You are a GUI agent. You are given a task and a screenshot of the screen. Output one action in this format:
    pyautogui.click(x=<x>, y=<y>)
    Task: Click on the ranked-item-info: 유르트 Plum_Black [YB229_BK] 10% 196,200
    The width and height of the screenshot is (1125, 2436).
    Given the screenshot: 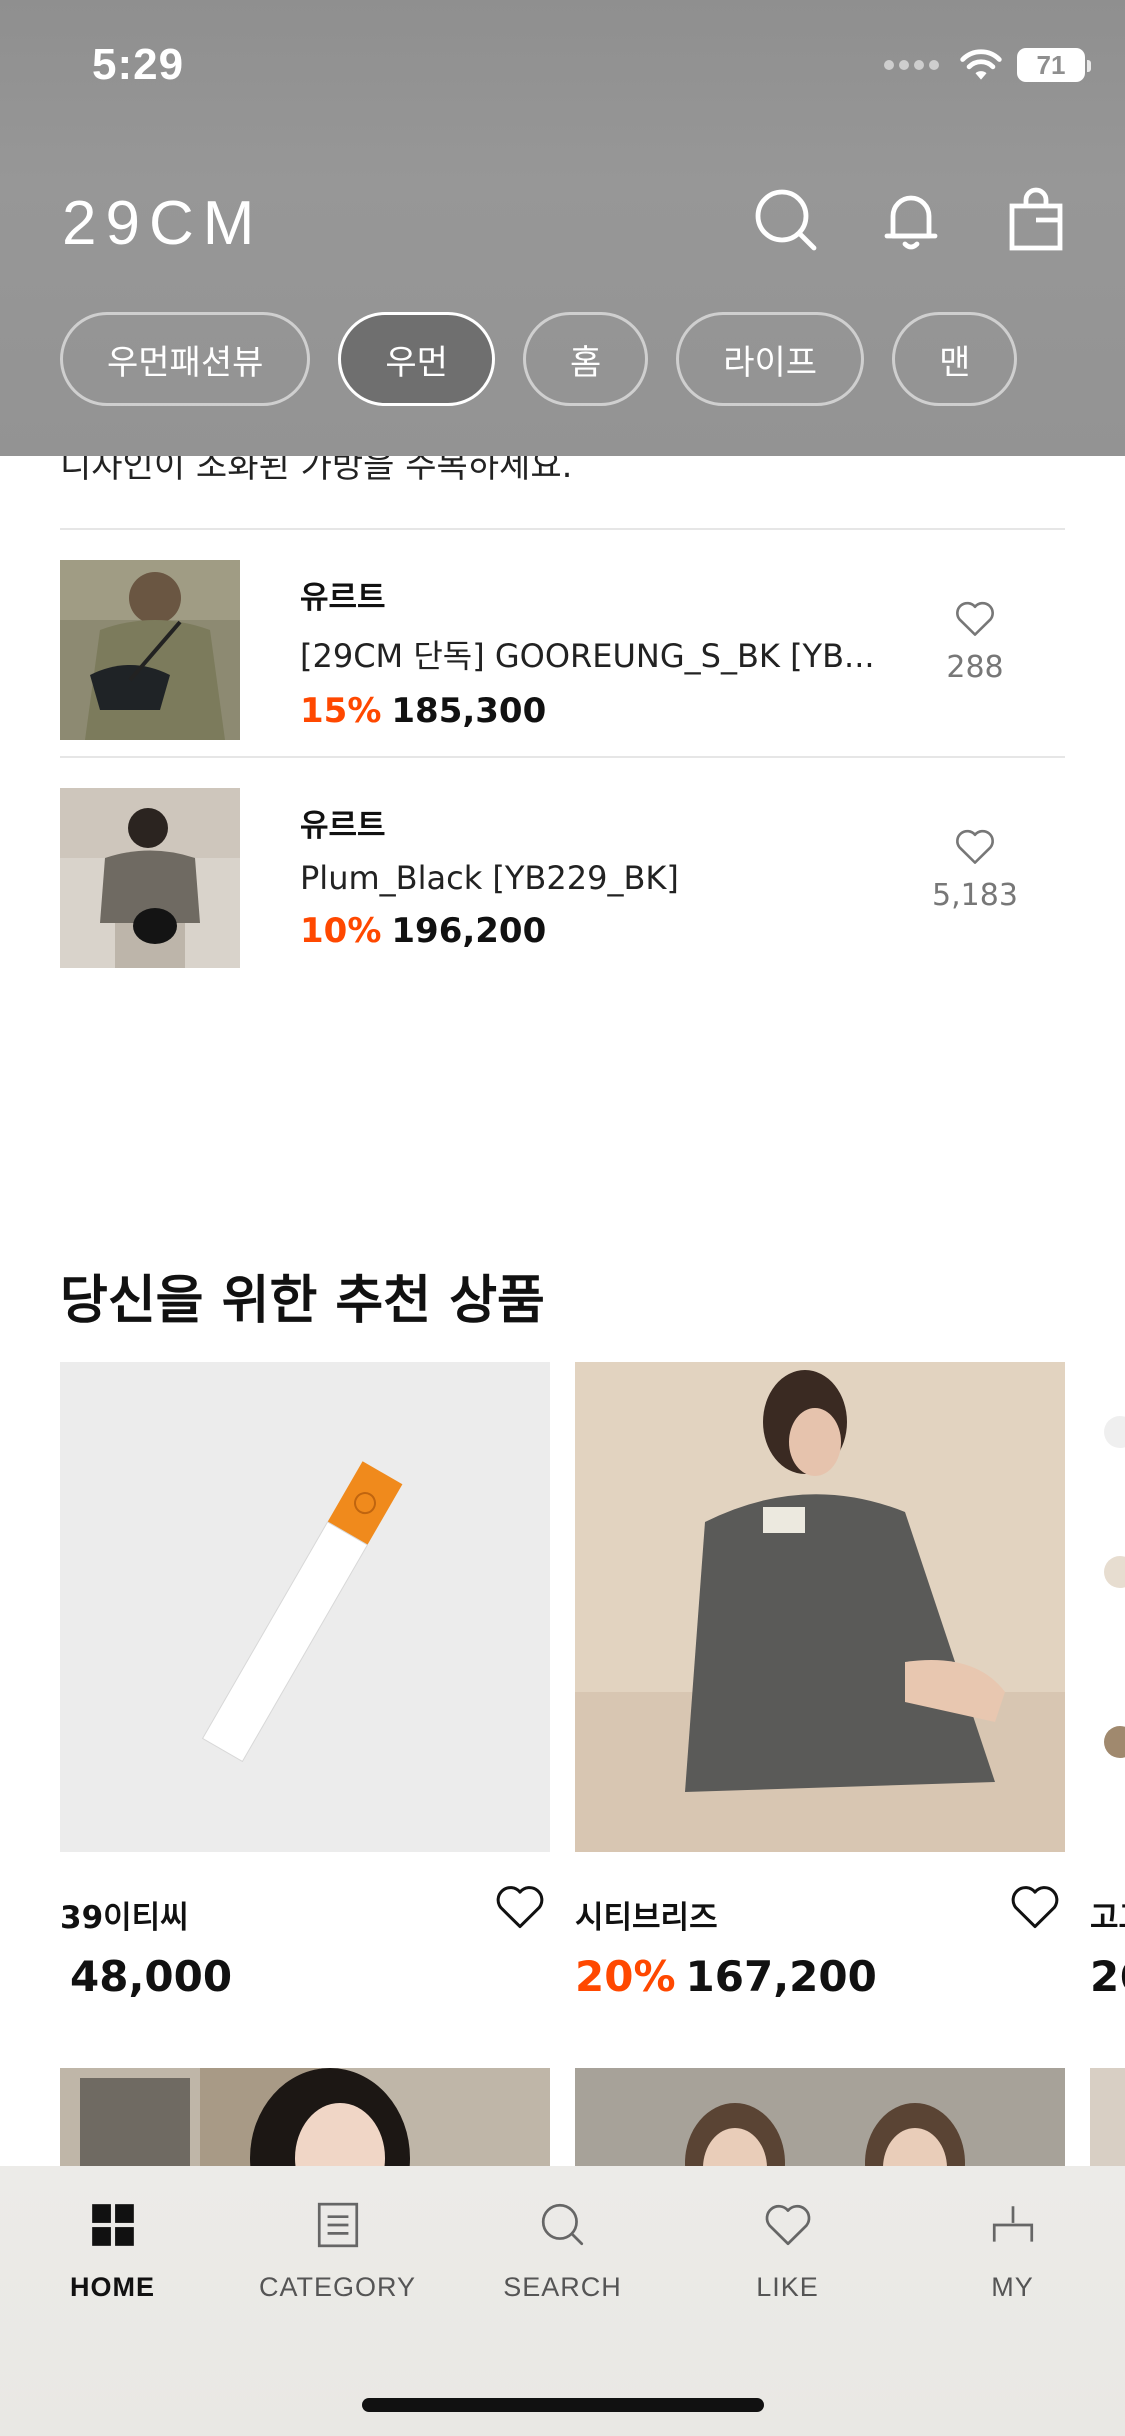 What is the action you would take?
    pyautogui.click(x=620, y=875)
    